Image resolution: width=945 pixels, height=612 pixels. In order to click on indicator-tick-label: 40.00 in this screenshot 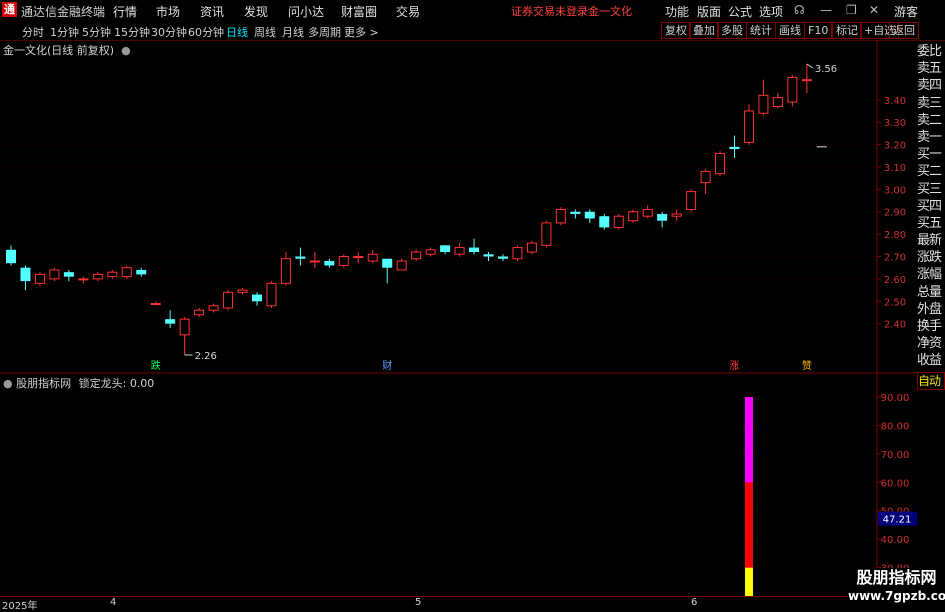, I will do `click(895, 540)`.